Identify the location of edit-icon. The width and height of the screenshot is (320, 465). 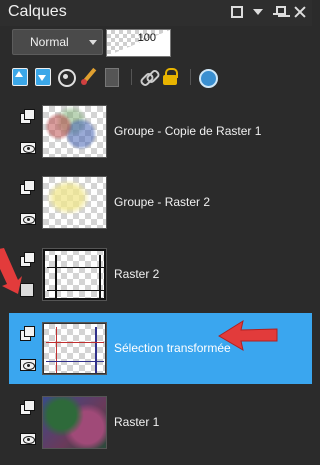
(89, 77).